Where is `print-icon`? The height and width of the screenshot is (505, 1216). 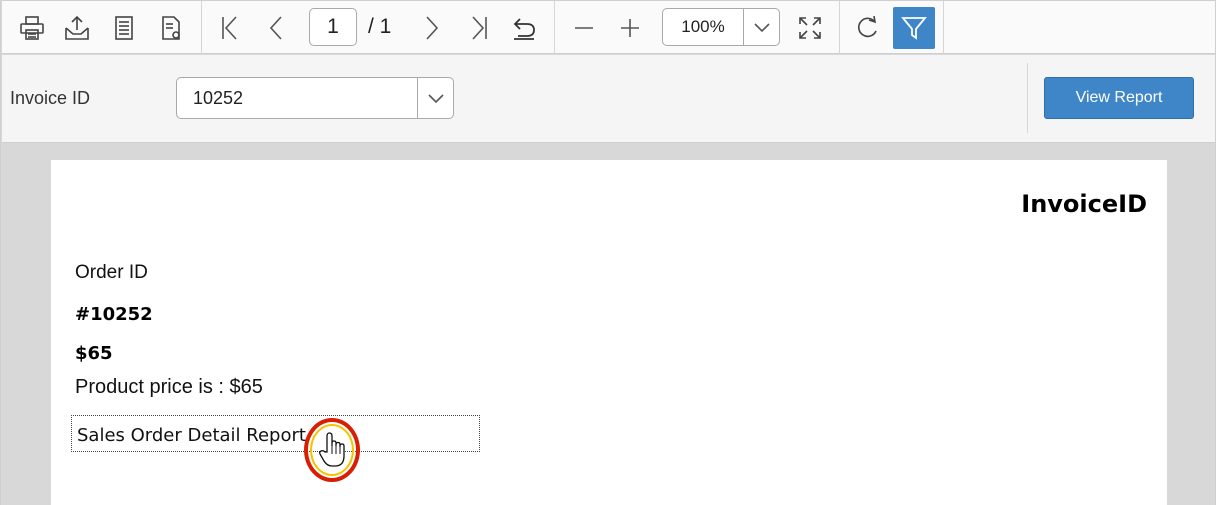
print-icon is located at coordinates (32, 28).